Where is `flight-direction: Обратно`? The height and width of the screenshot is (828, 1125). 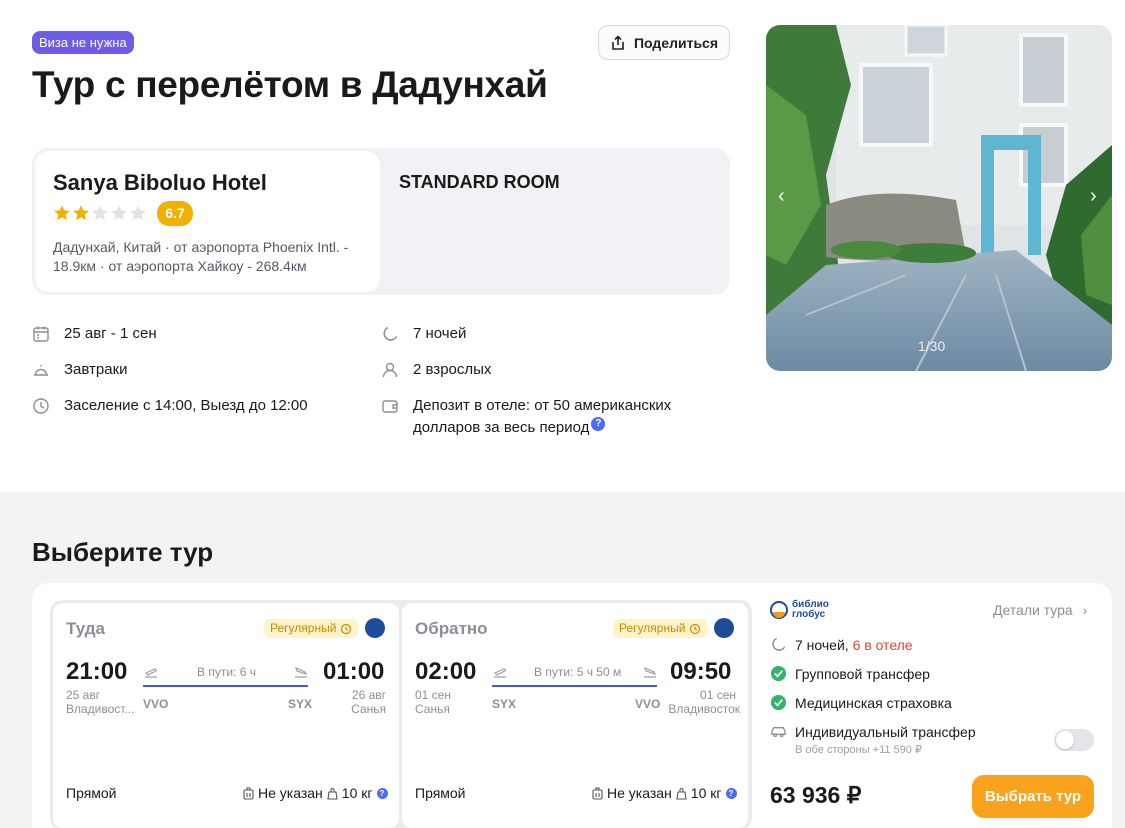
flight-direction: Обратно is located at coordinates (451, 628).